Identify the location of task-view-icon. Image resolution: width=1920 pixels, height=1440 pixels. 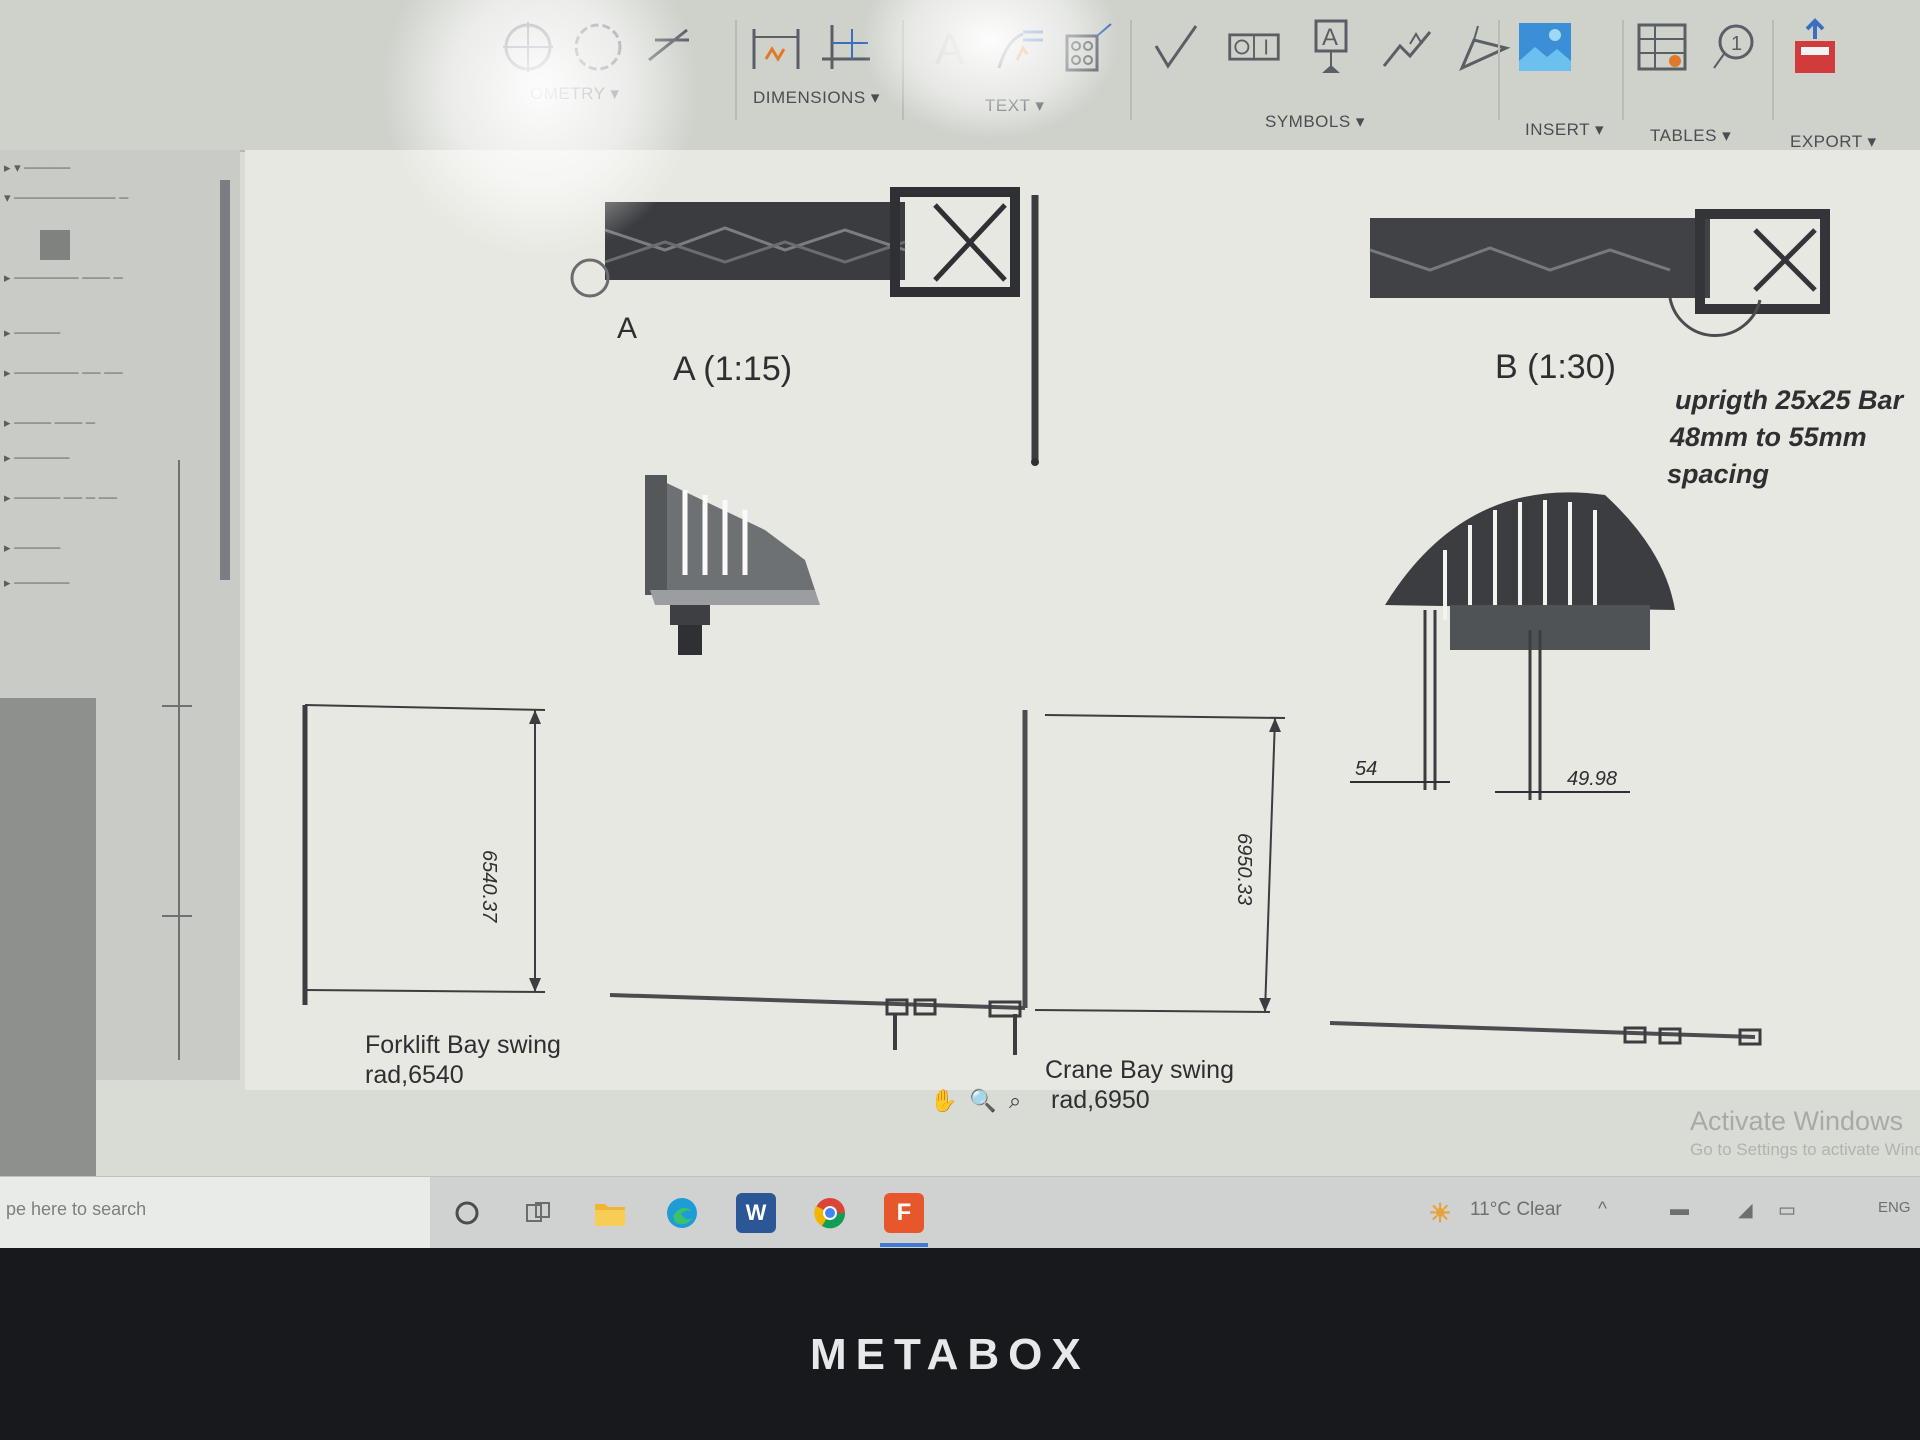
(538, 1213).